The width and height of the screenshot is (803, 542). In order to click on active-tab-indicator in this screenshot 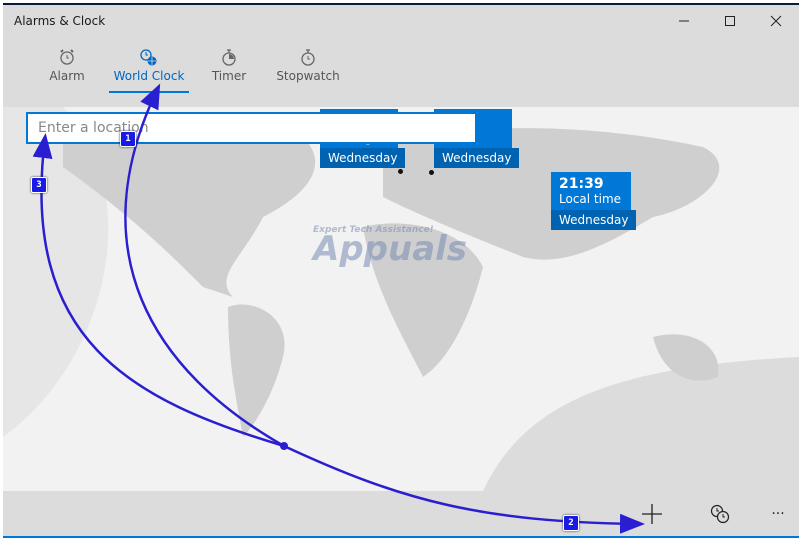, I will do `click(149, 92)`.